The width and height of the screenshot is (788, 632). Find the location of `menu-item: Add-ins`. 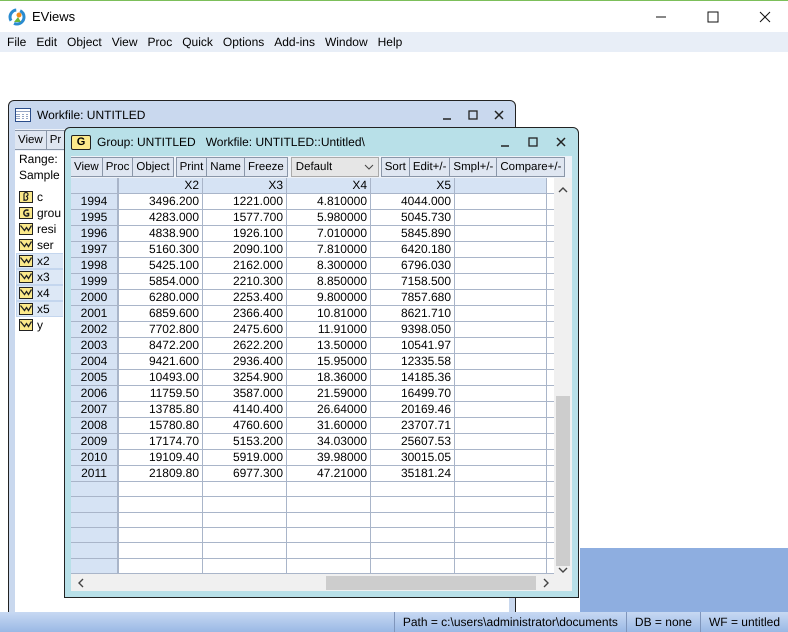

menu-item: Add-ins is located at coordinates (294, 42).